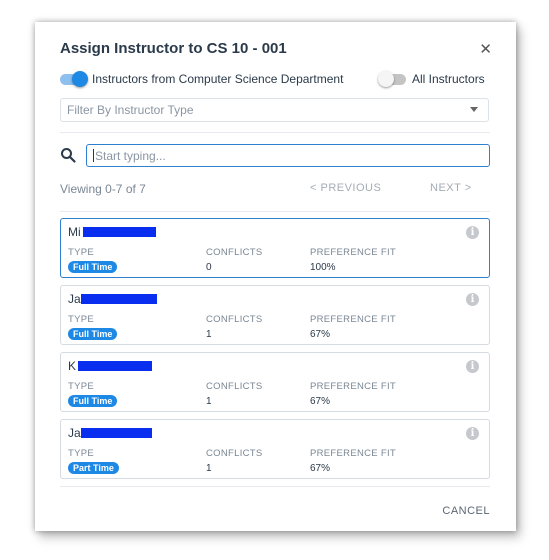 The image size is (549, 560). Describe the element at coordinates (474, 109) in the screenshot. I see `chevron-down-icon` at that location.